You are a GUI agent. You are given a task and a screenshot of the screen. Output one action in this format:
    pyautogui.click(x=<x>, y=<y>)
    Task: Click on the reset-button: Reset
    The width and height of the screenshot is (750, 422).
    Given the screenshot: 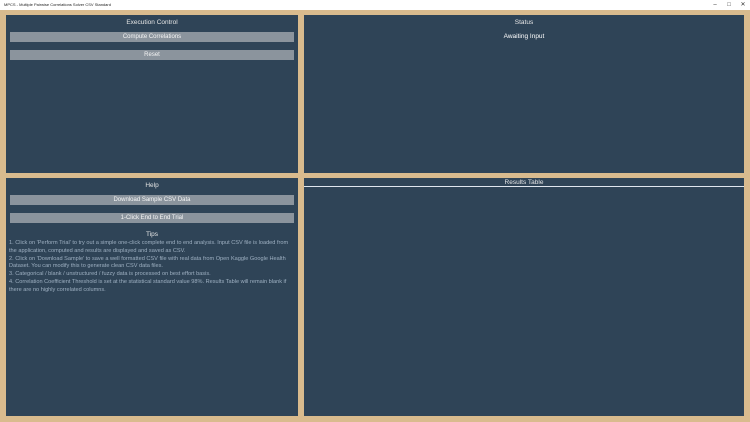 What is the action you would take?
    pyautogui.click(x=152, y=55)
    